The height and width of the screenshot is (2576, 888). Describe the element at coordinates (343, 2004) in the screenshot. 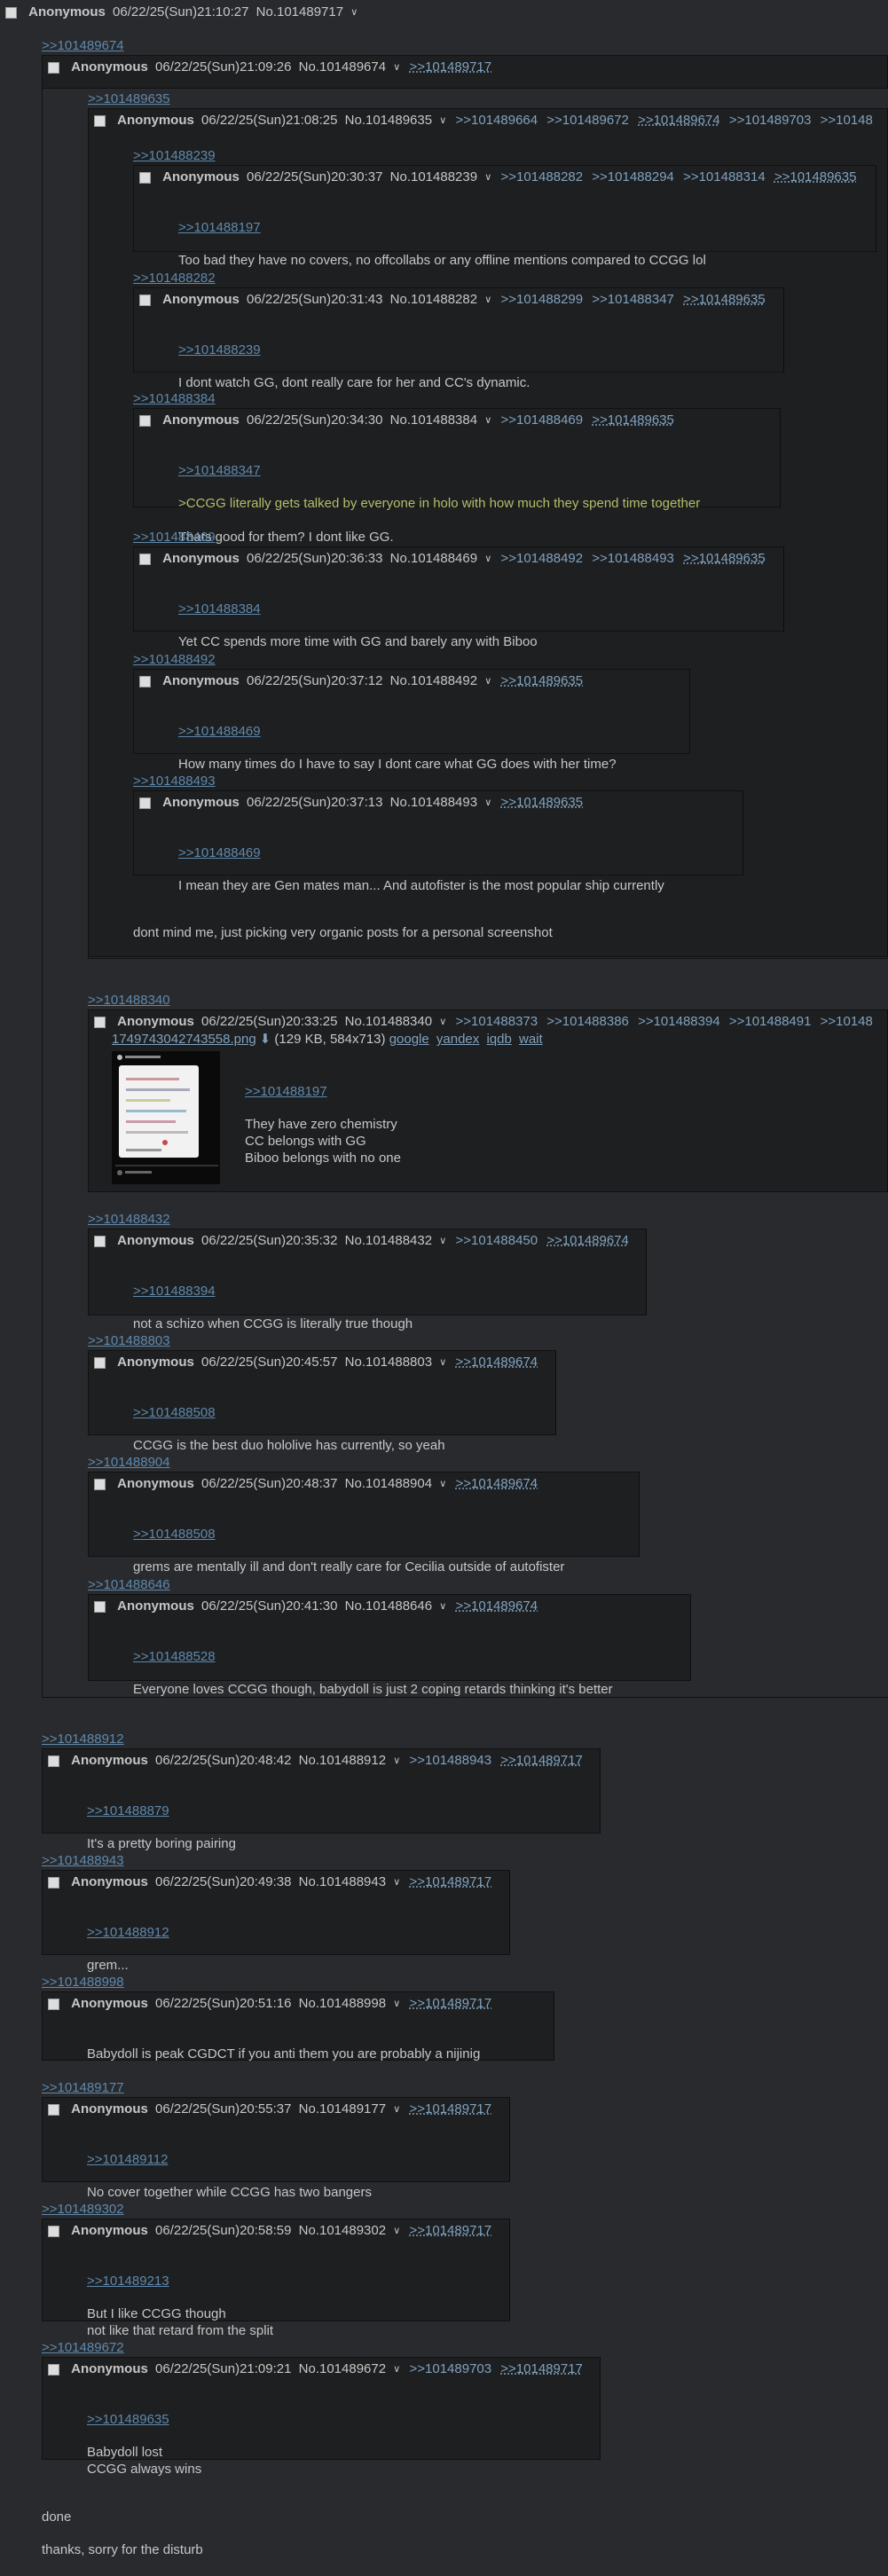

I see `post-number: No.101488998` at that location.